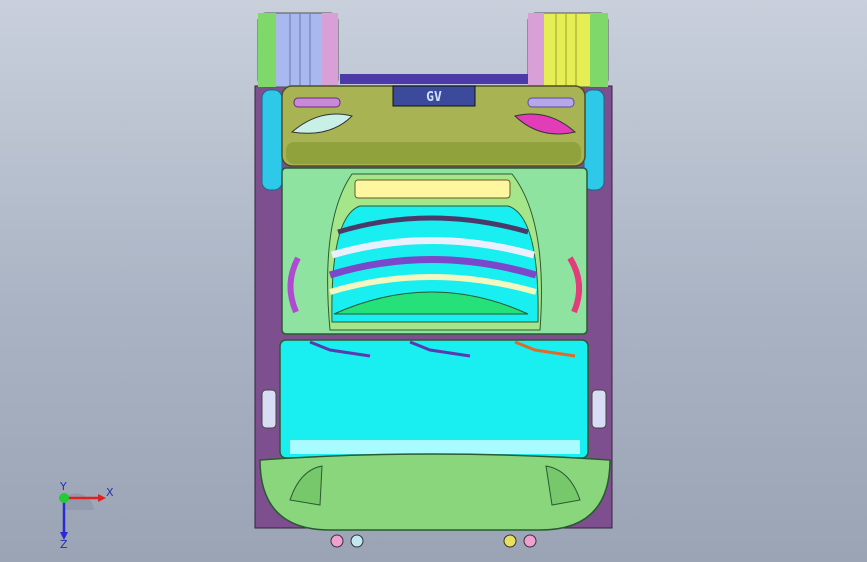 The height and width of the screenshot is (562, 867). Describe the element at coordinates (434, 97) in the screenshot. I see `plate-text: GV` at that location.